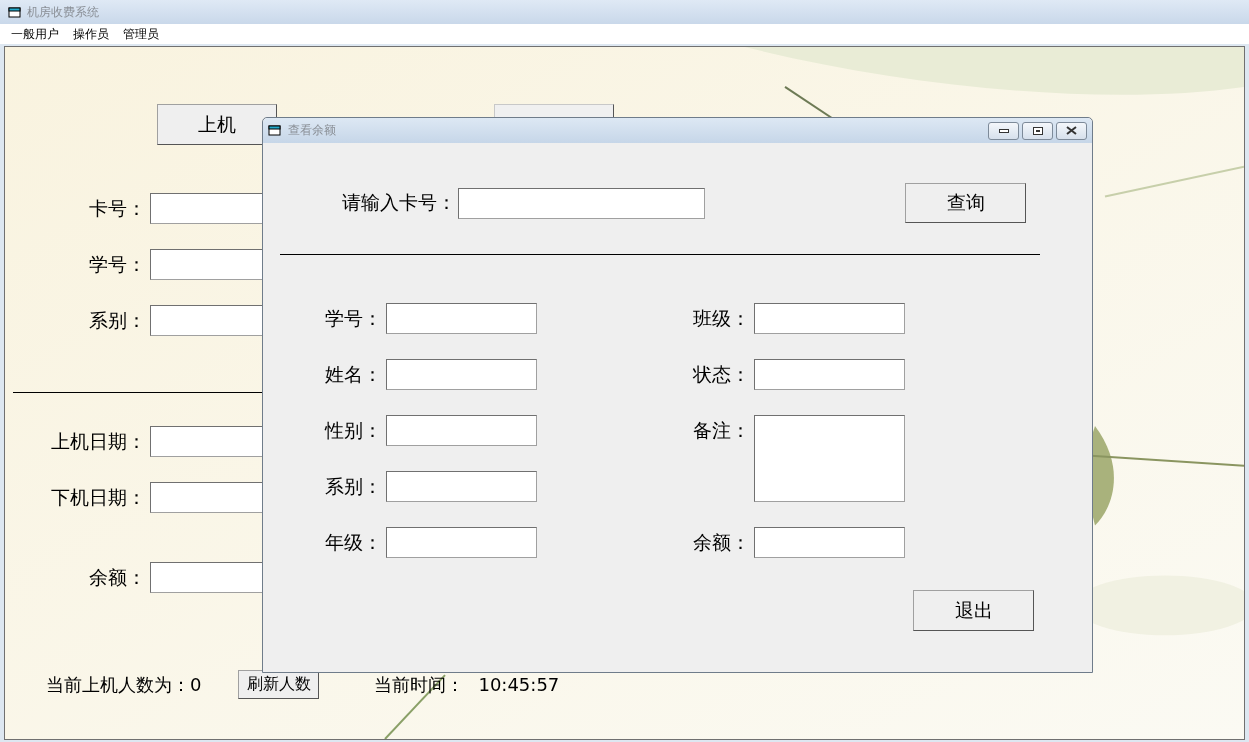 The height and width of the screenshot is (742, 1249). Describe the element at coordinates (398, 202) in the screenshot. I see `field-label: 请输入卡号：` at that location.